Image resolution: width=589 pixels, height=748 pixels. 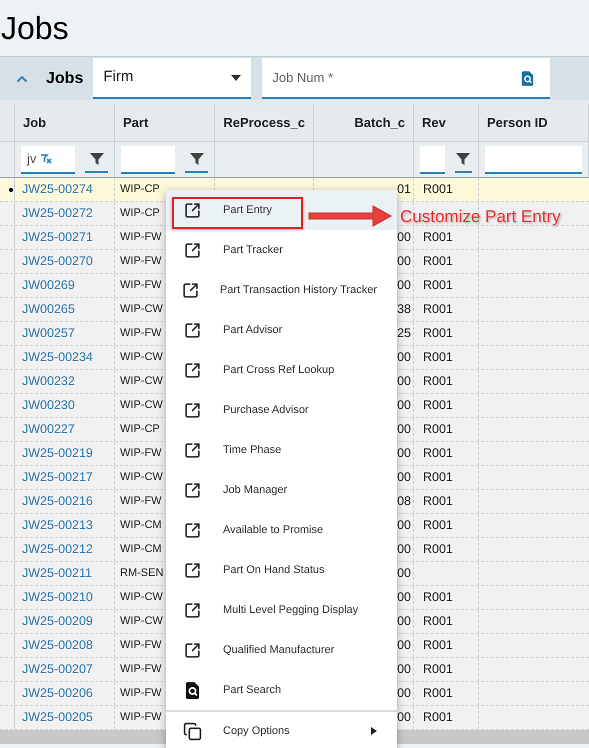 I want to click on table-cell-text: 08, so click(x=404, y=501).